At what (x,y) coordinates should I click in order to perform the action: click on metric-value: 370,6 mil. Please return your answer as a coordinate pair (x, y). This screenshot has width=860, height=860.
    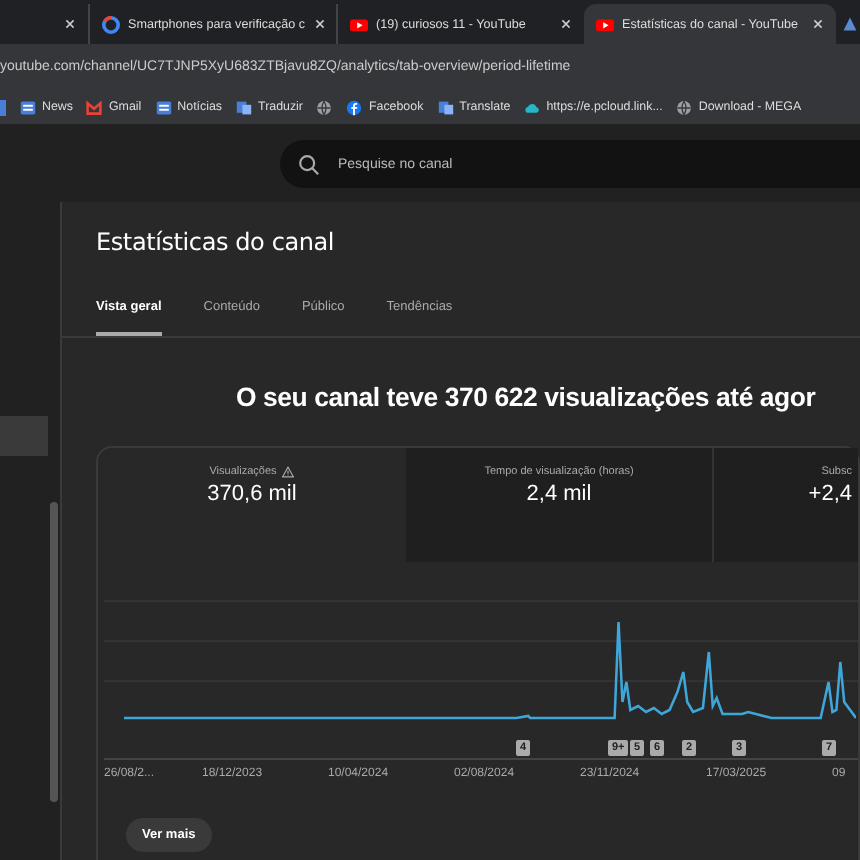
    Looking at the image, I should click on (252, 494).